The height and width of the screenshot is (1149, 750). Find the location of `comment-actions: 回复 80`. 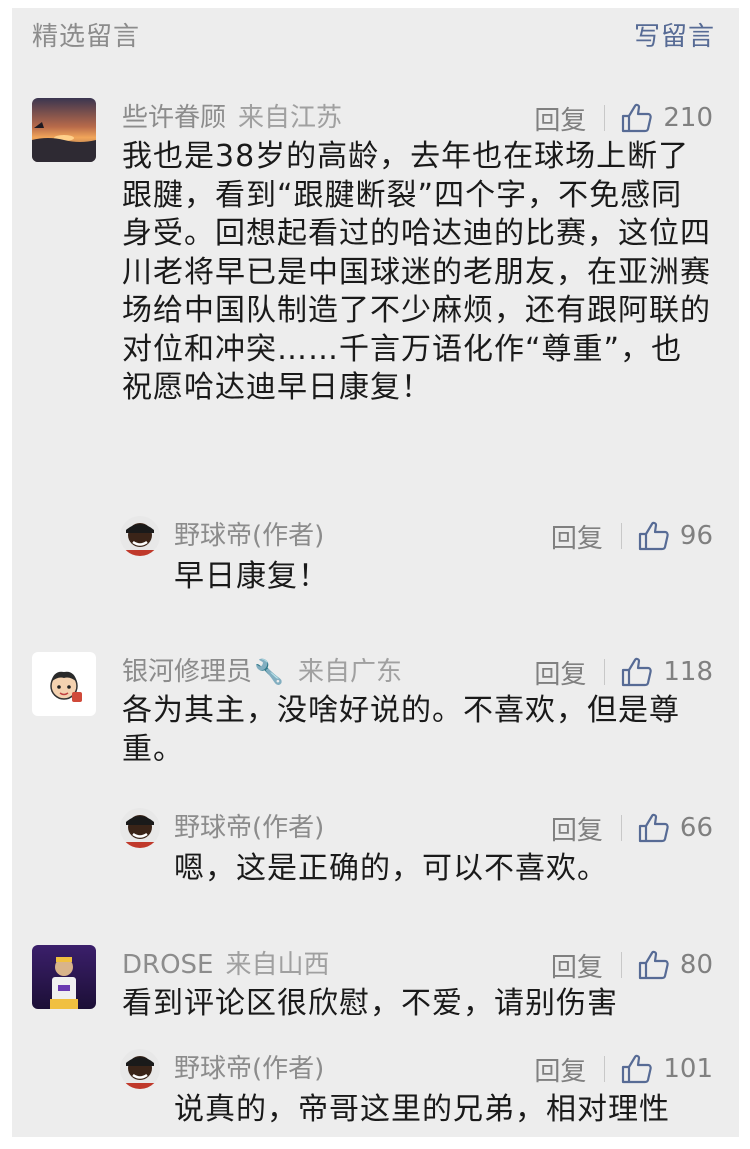

comment-actions: 回复 80 is located at coordinates (632, 965).